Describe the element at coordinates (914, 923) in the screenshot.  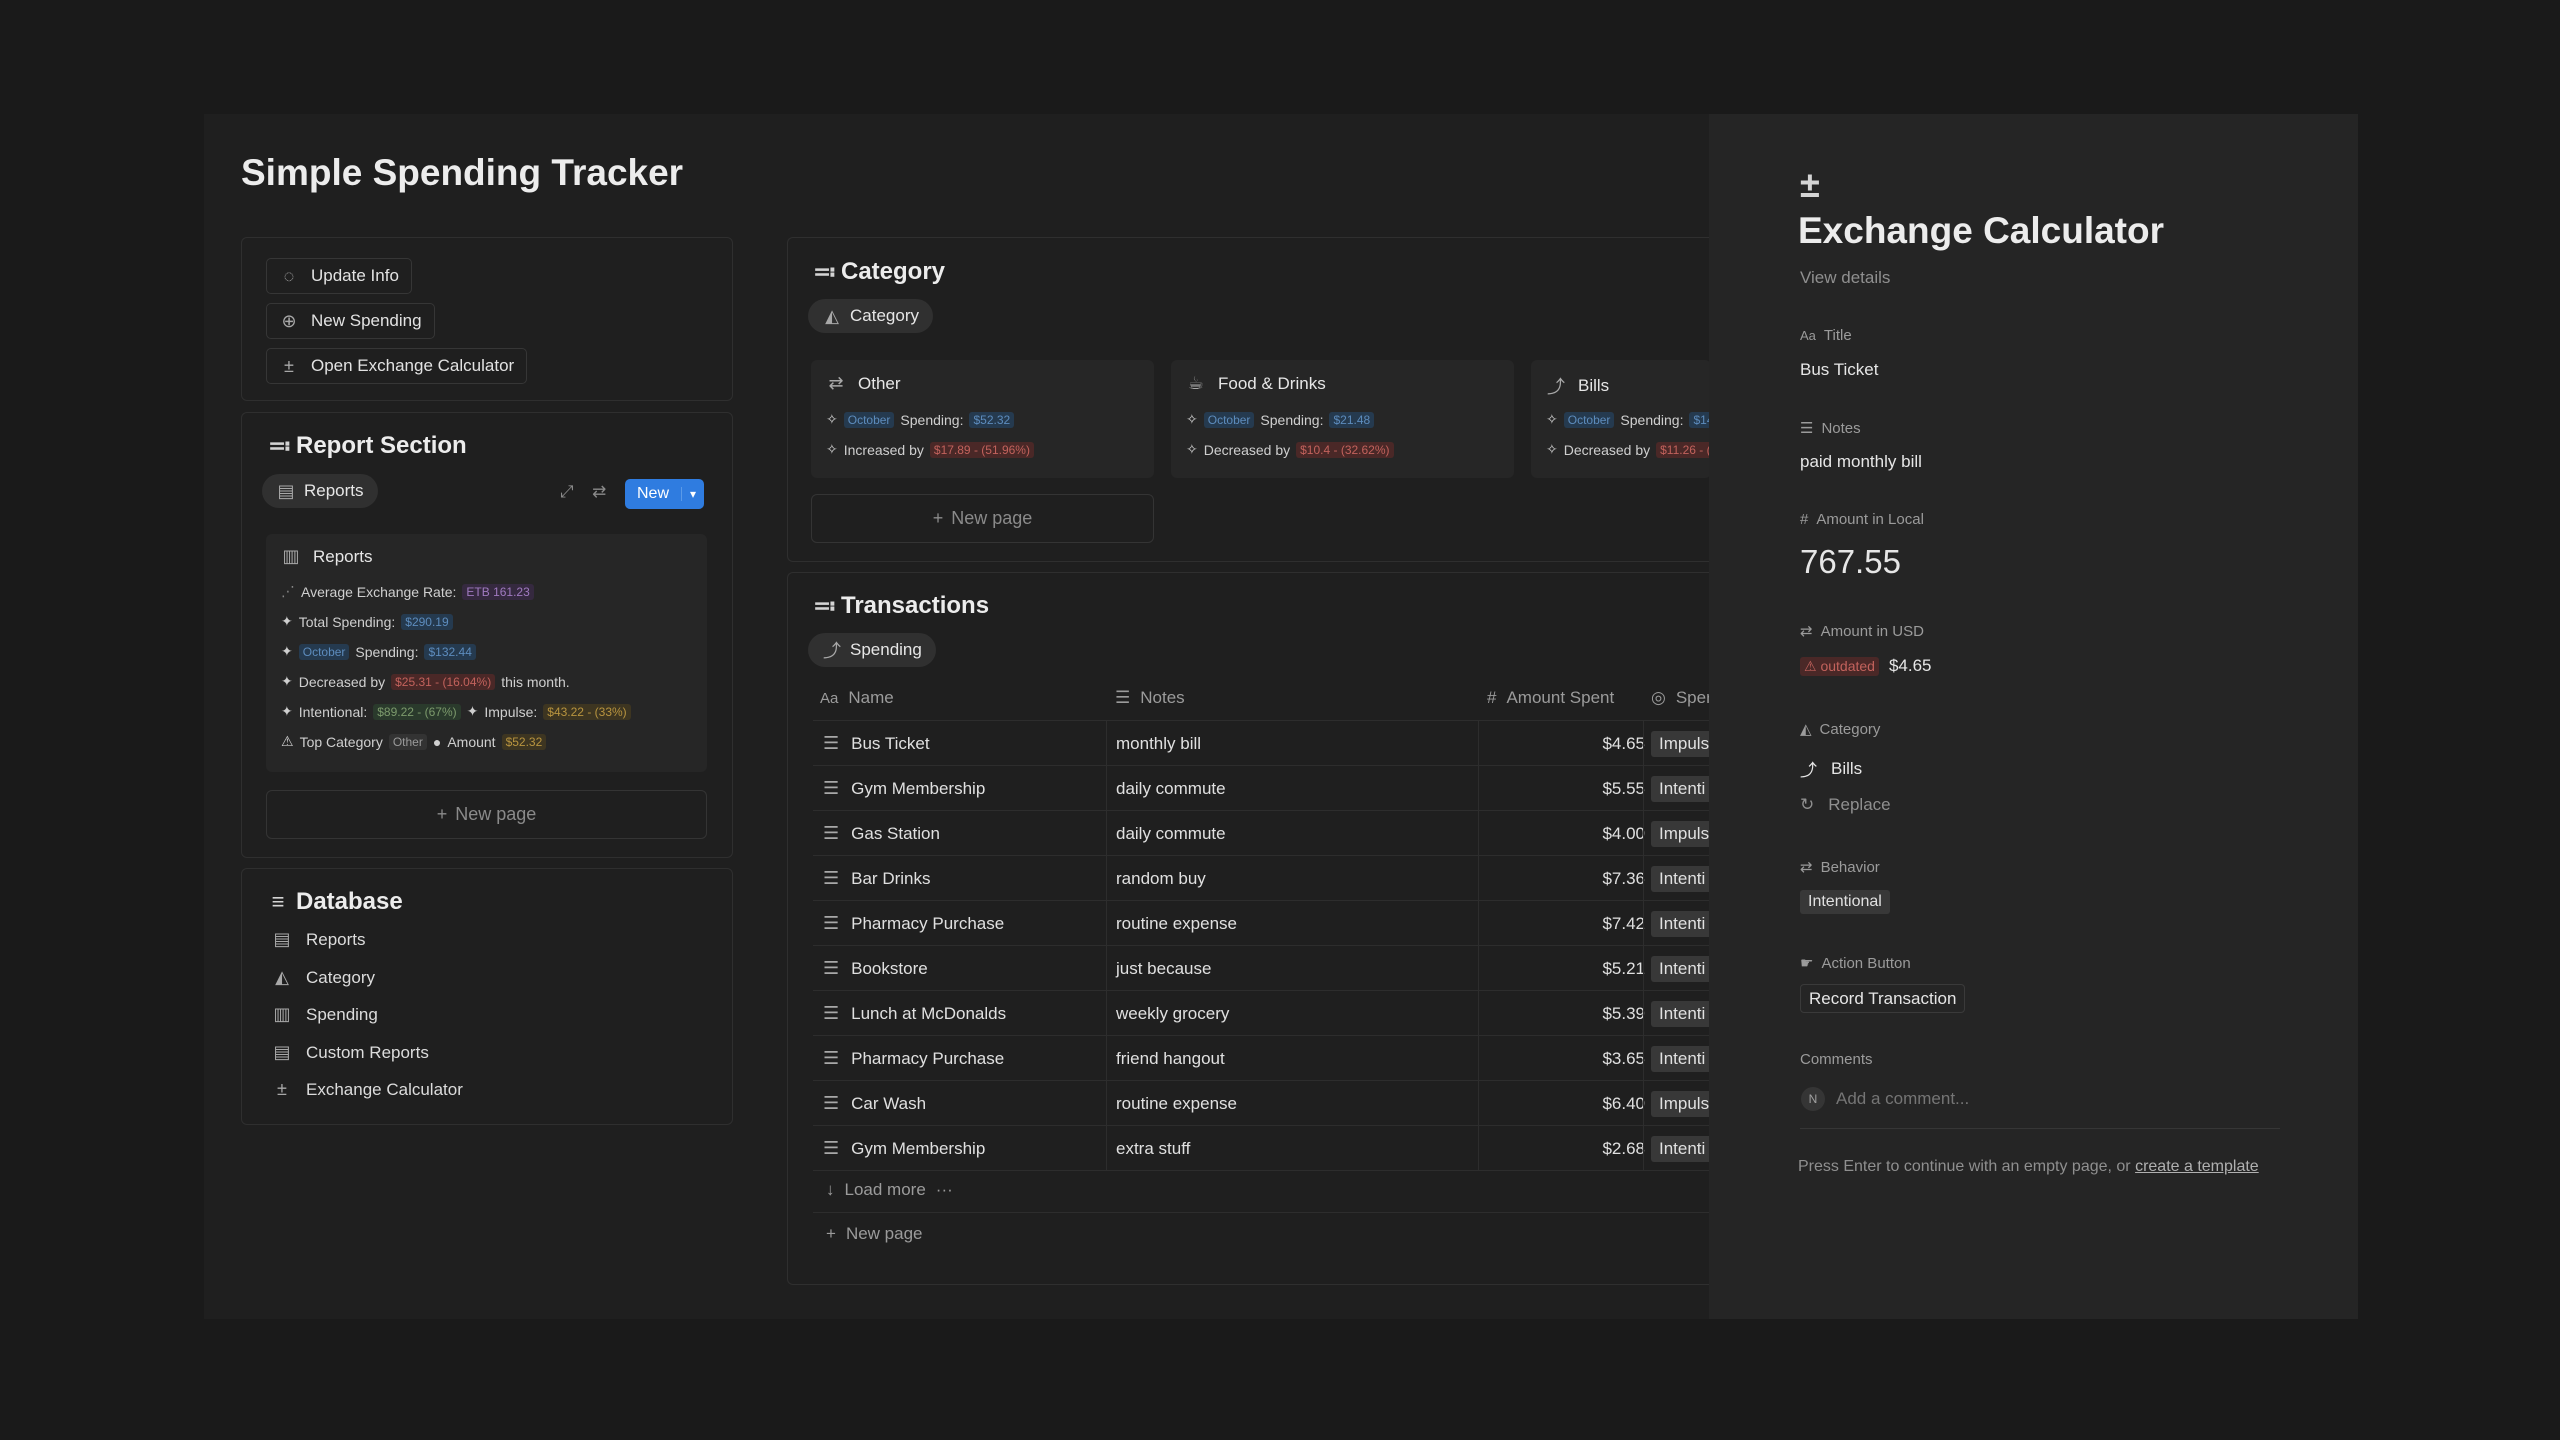
I see `row-name: ☰ Pharmacy Purchase` at that location.